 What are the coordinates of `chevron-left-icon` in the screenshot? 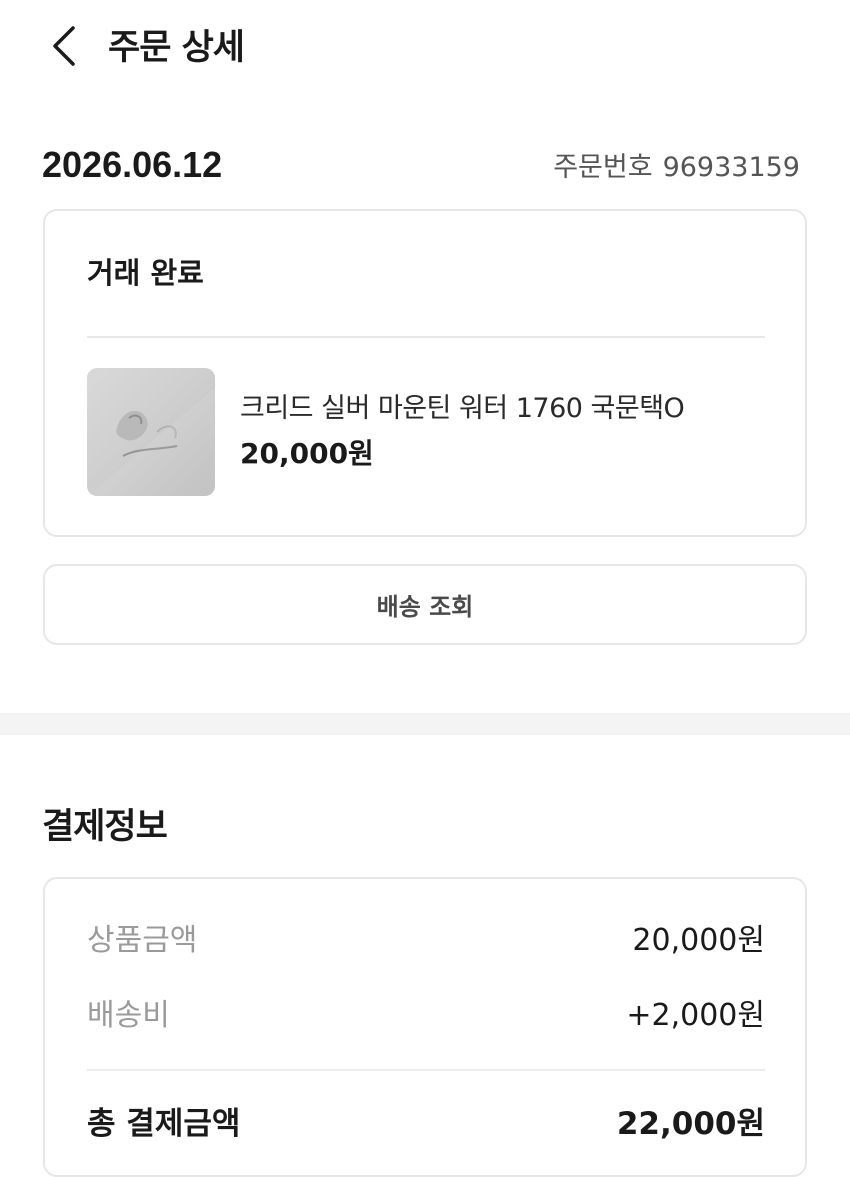 It's located at (64, 46).